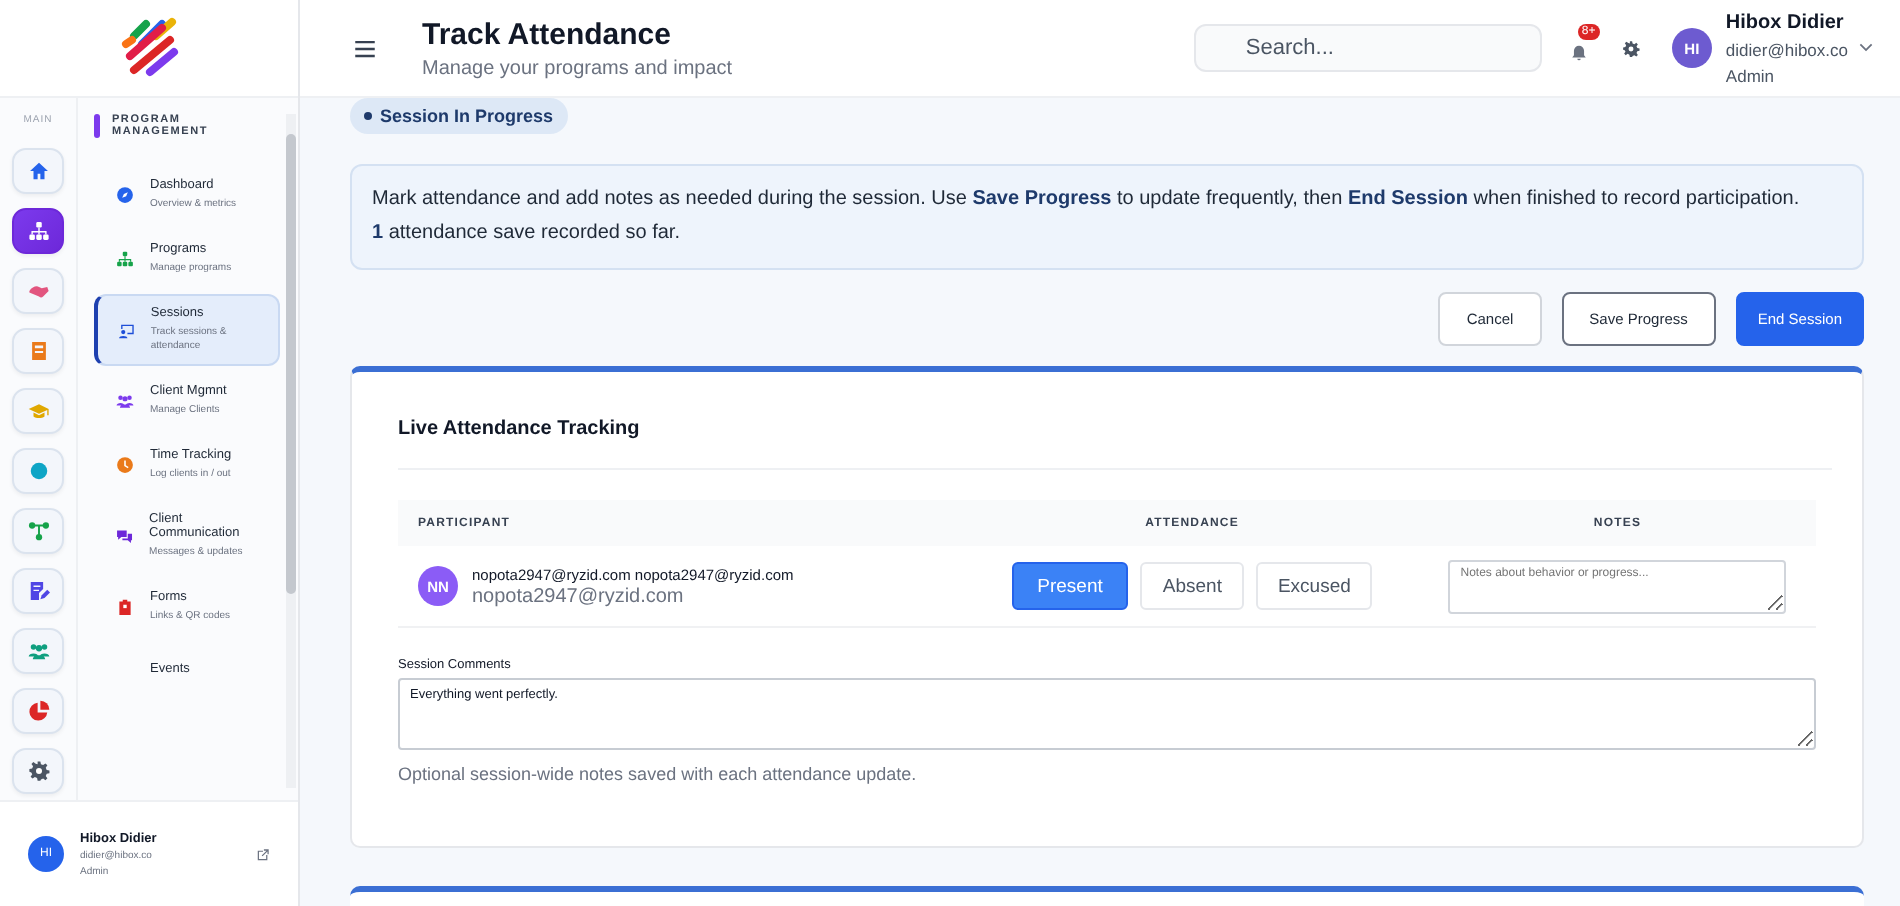  I want to click on clock-icon, so click(125, 465).